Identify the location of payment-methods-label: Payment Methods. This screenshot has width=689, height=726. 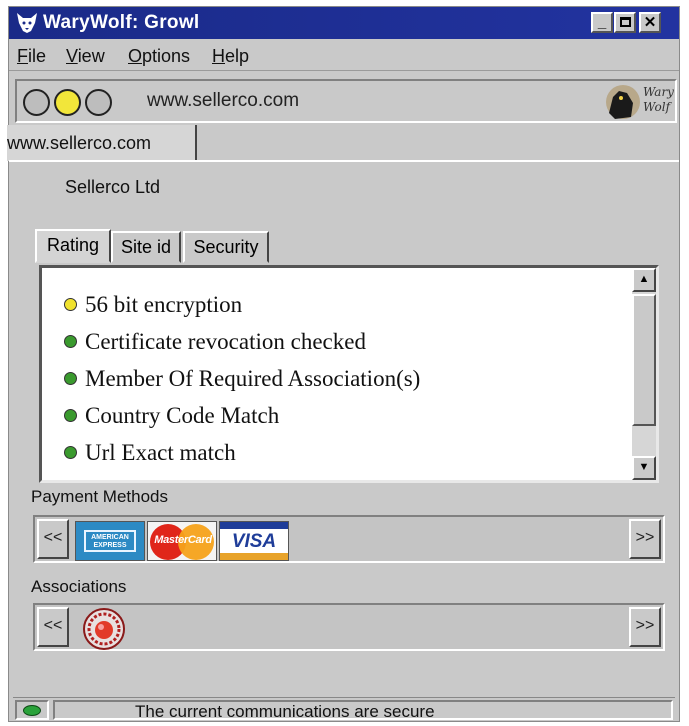
(100, 496).